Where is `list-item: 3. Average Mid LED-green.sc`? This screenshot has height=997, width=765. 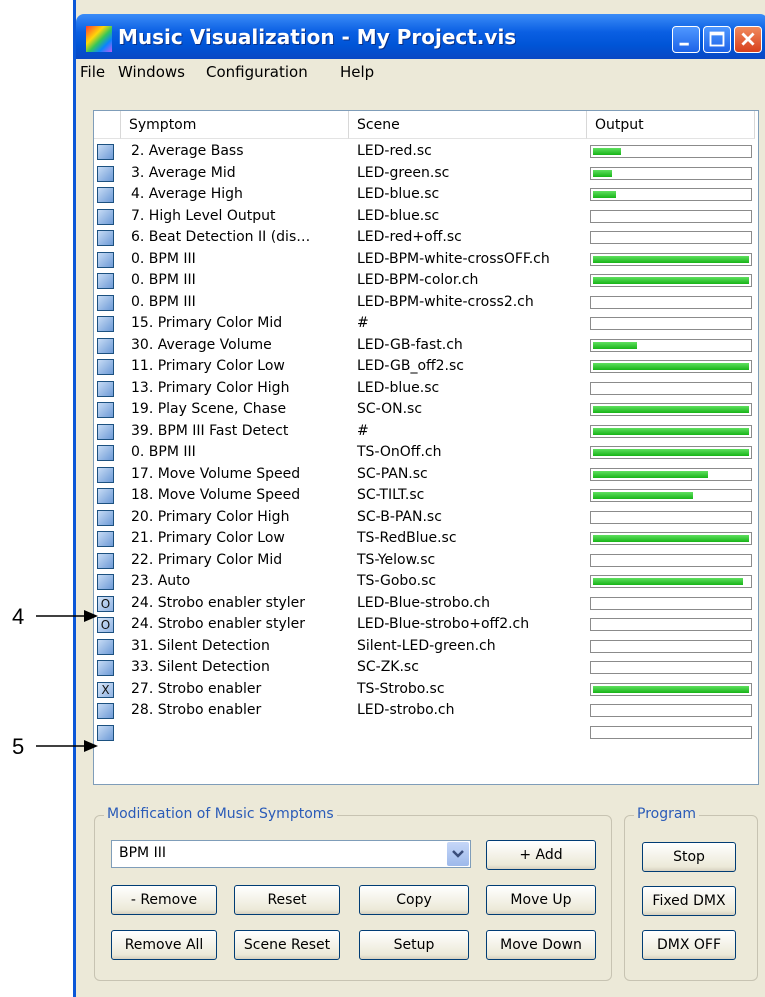 list-item: 3. Average Mid LED-green.sc is located at coordinates (426, 175).